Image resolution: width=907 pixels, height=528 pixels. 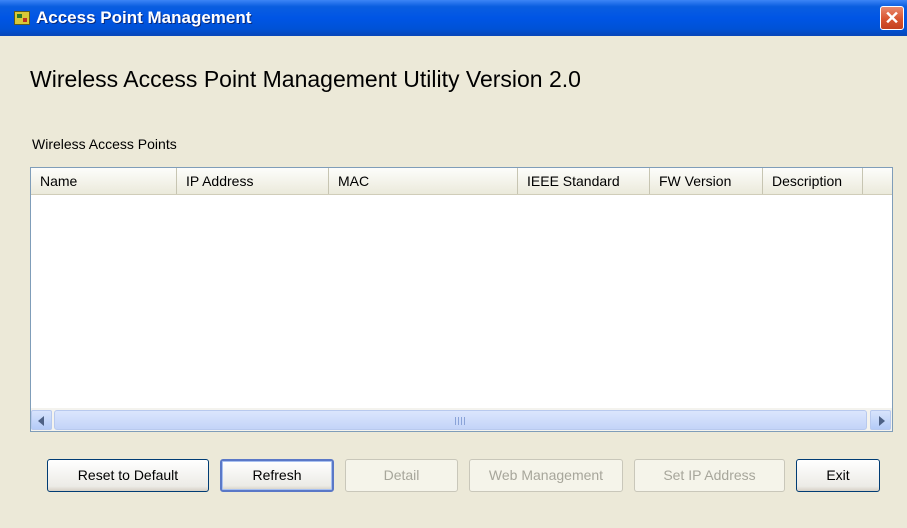 I want to click on window-title: Access Point Management, so click(x=144, y=17).